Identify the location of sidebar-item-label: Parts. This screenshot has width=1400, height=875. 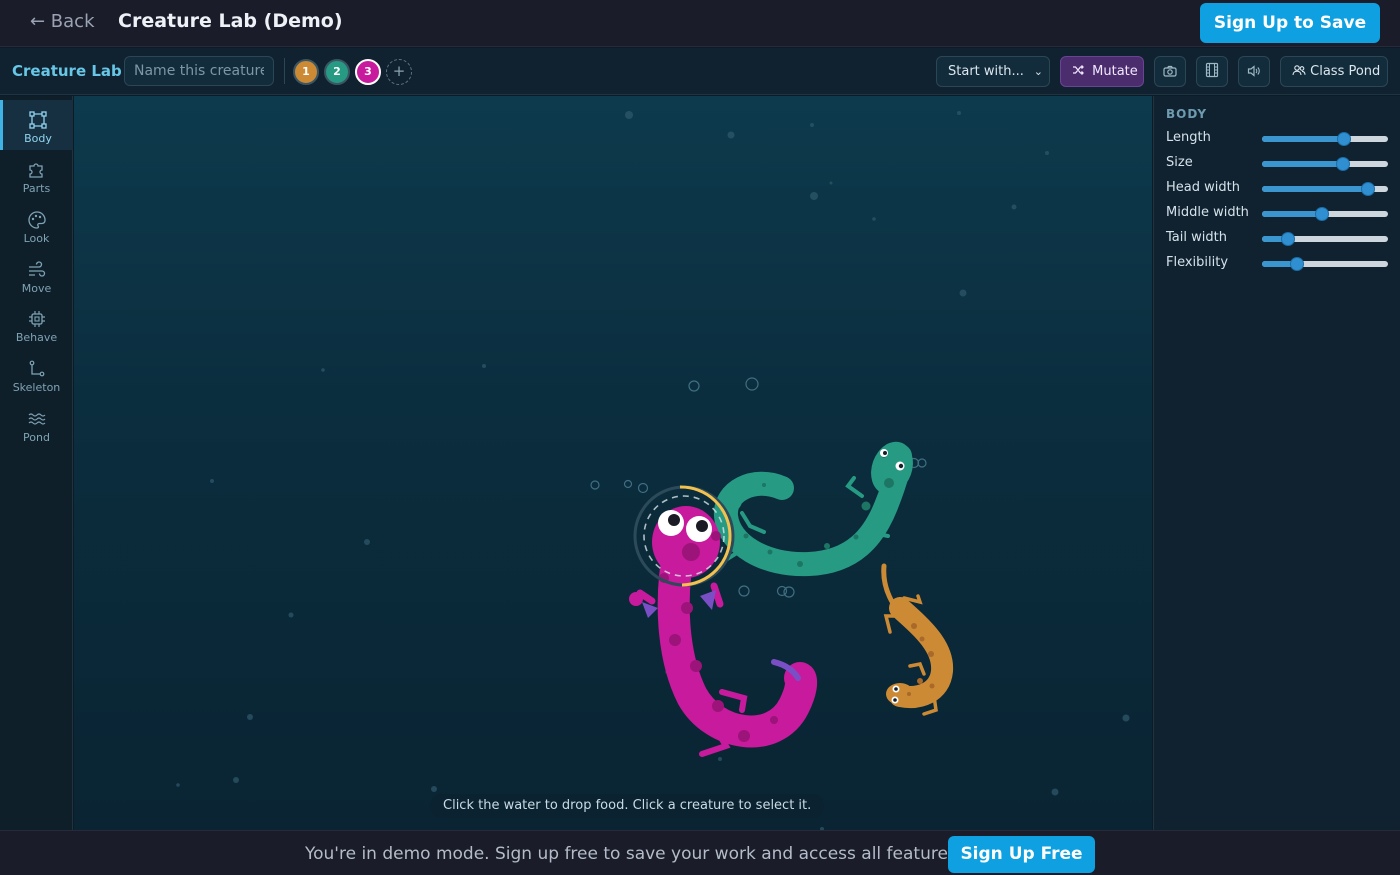
(36, 188).